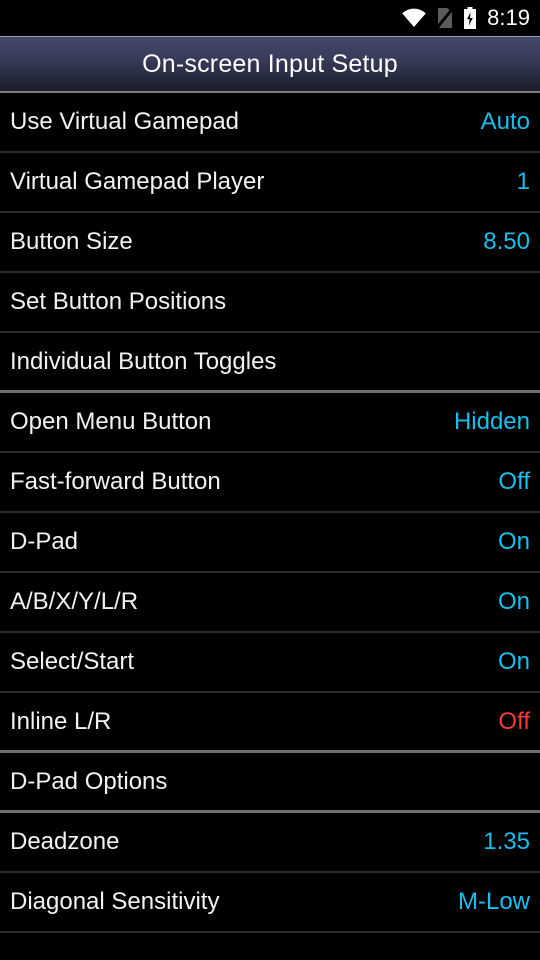 This screenshot has height=960, width=540. Describe the element at coordinates (270, 183) in the screenshot. I see `settings-row: Virtual Gamepad Player 1` at that location.